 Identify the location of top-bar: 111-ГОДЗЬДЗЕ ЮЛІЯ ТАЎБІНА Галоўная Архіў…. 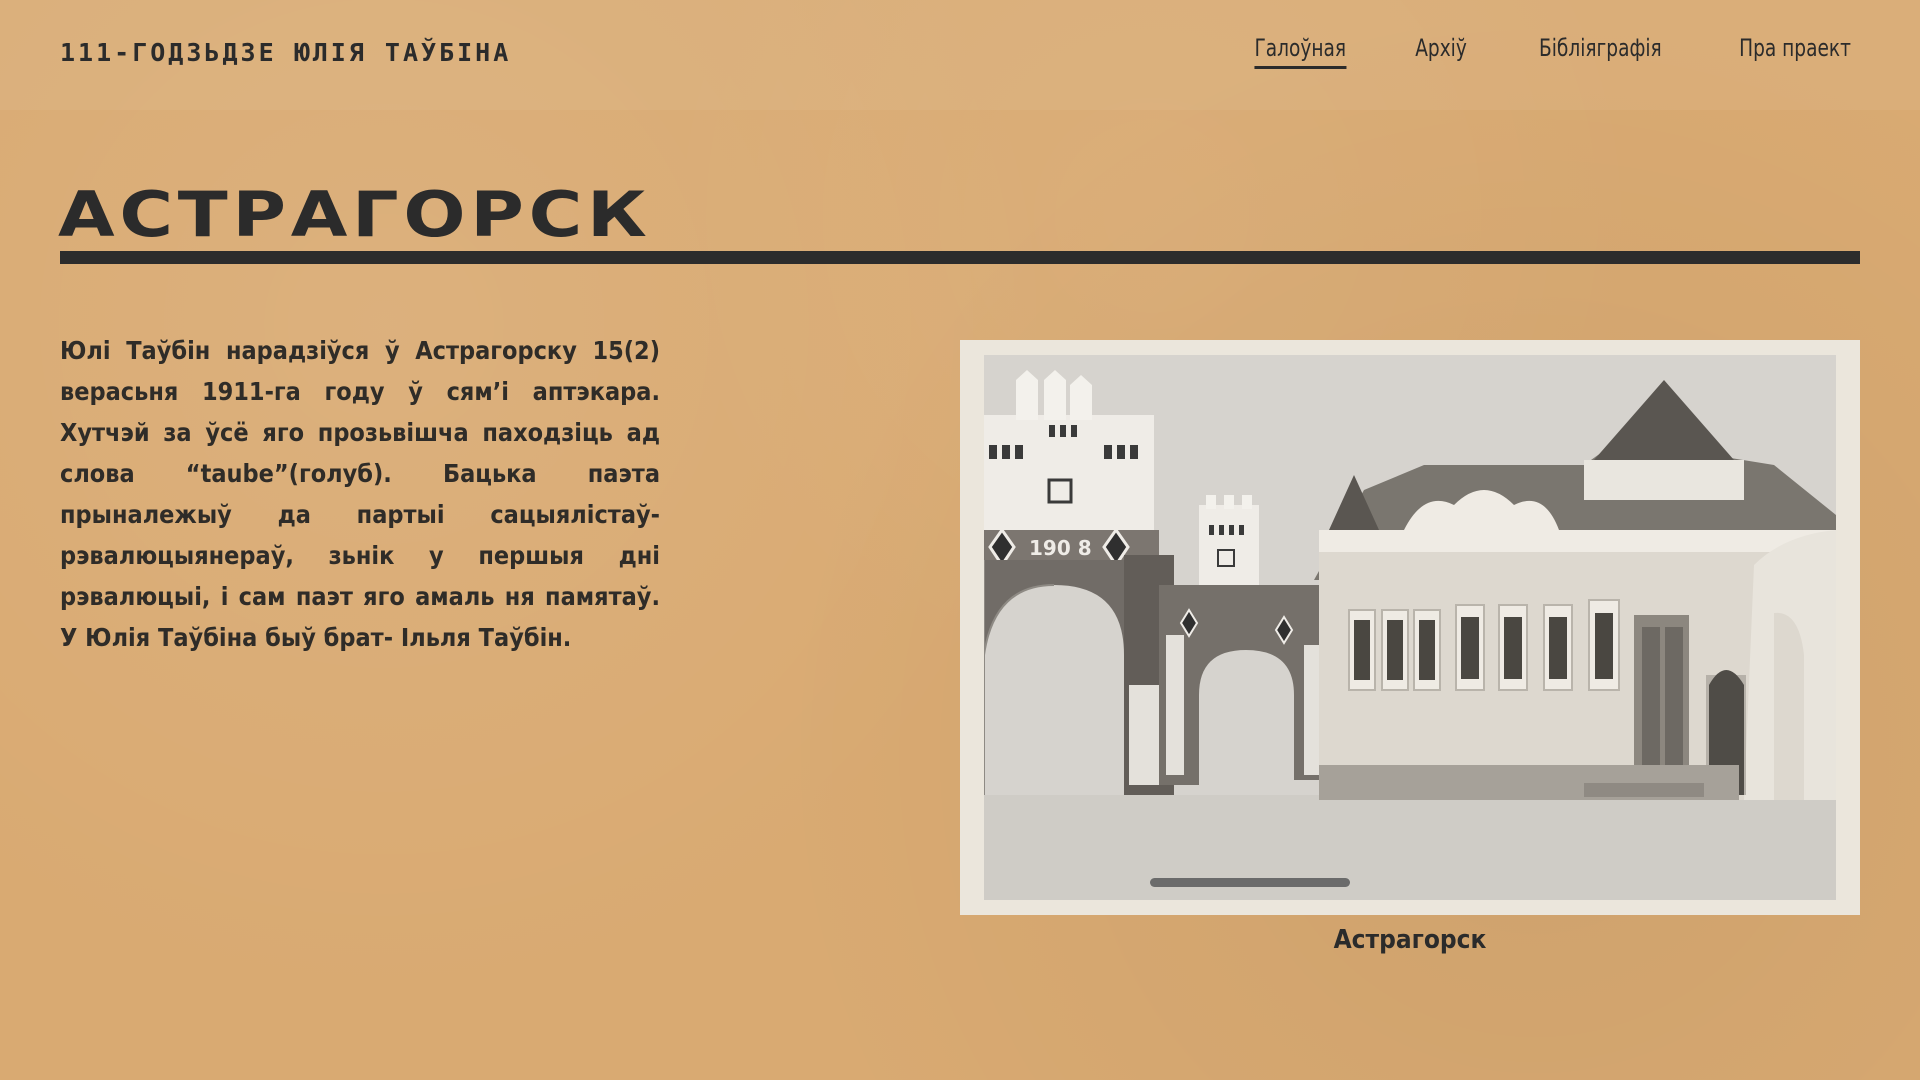
(960, 55).